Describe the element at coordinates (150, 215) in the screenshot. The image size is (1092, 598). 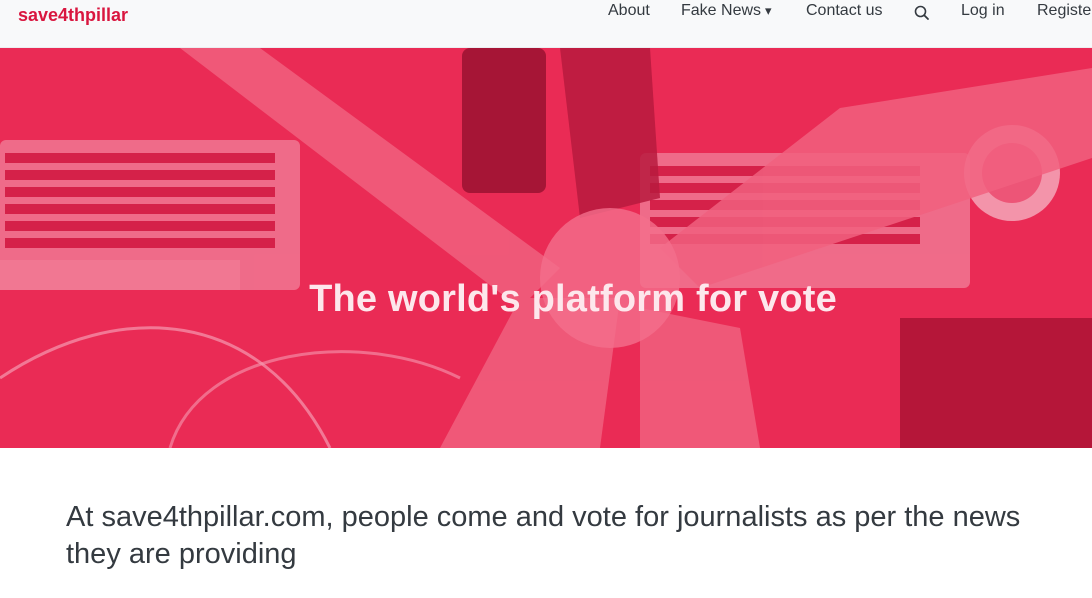
I see `laptop-left-image` at that location.